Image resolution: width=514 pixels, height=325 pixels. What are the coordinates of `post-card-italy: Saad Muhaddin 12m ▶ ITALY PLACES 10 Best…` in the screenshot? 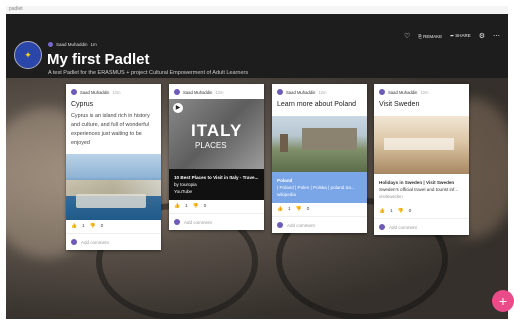 It's located at (216, 157).